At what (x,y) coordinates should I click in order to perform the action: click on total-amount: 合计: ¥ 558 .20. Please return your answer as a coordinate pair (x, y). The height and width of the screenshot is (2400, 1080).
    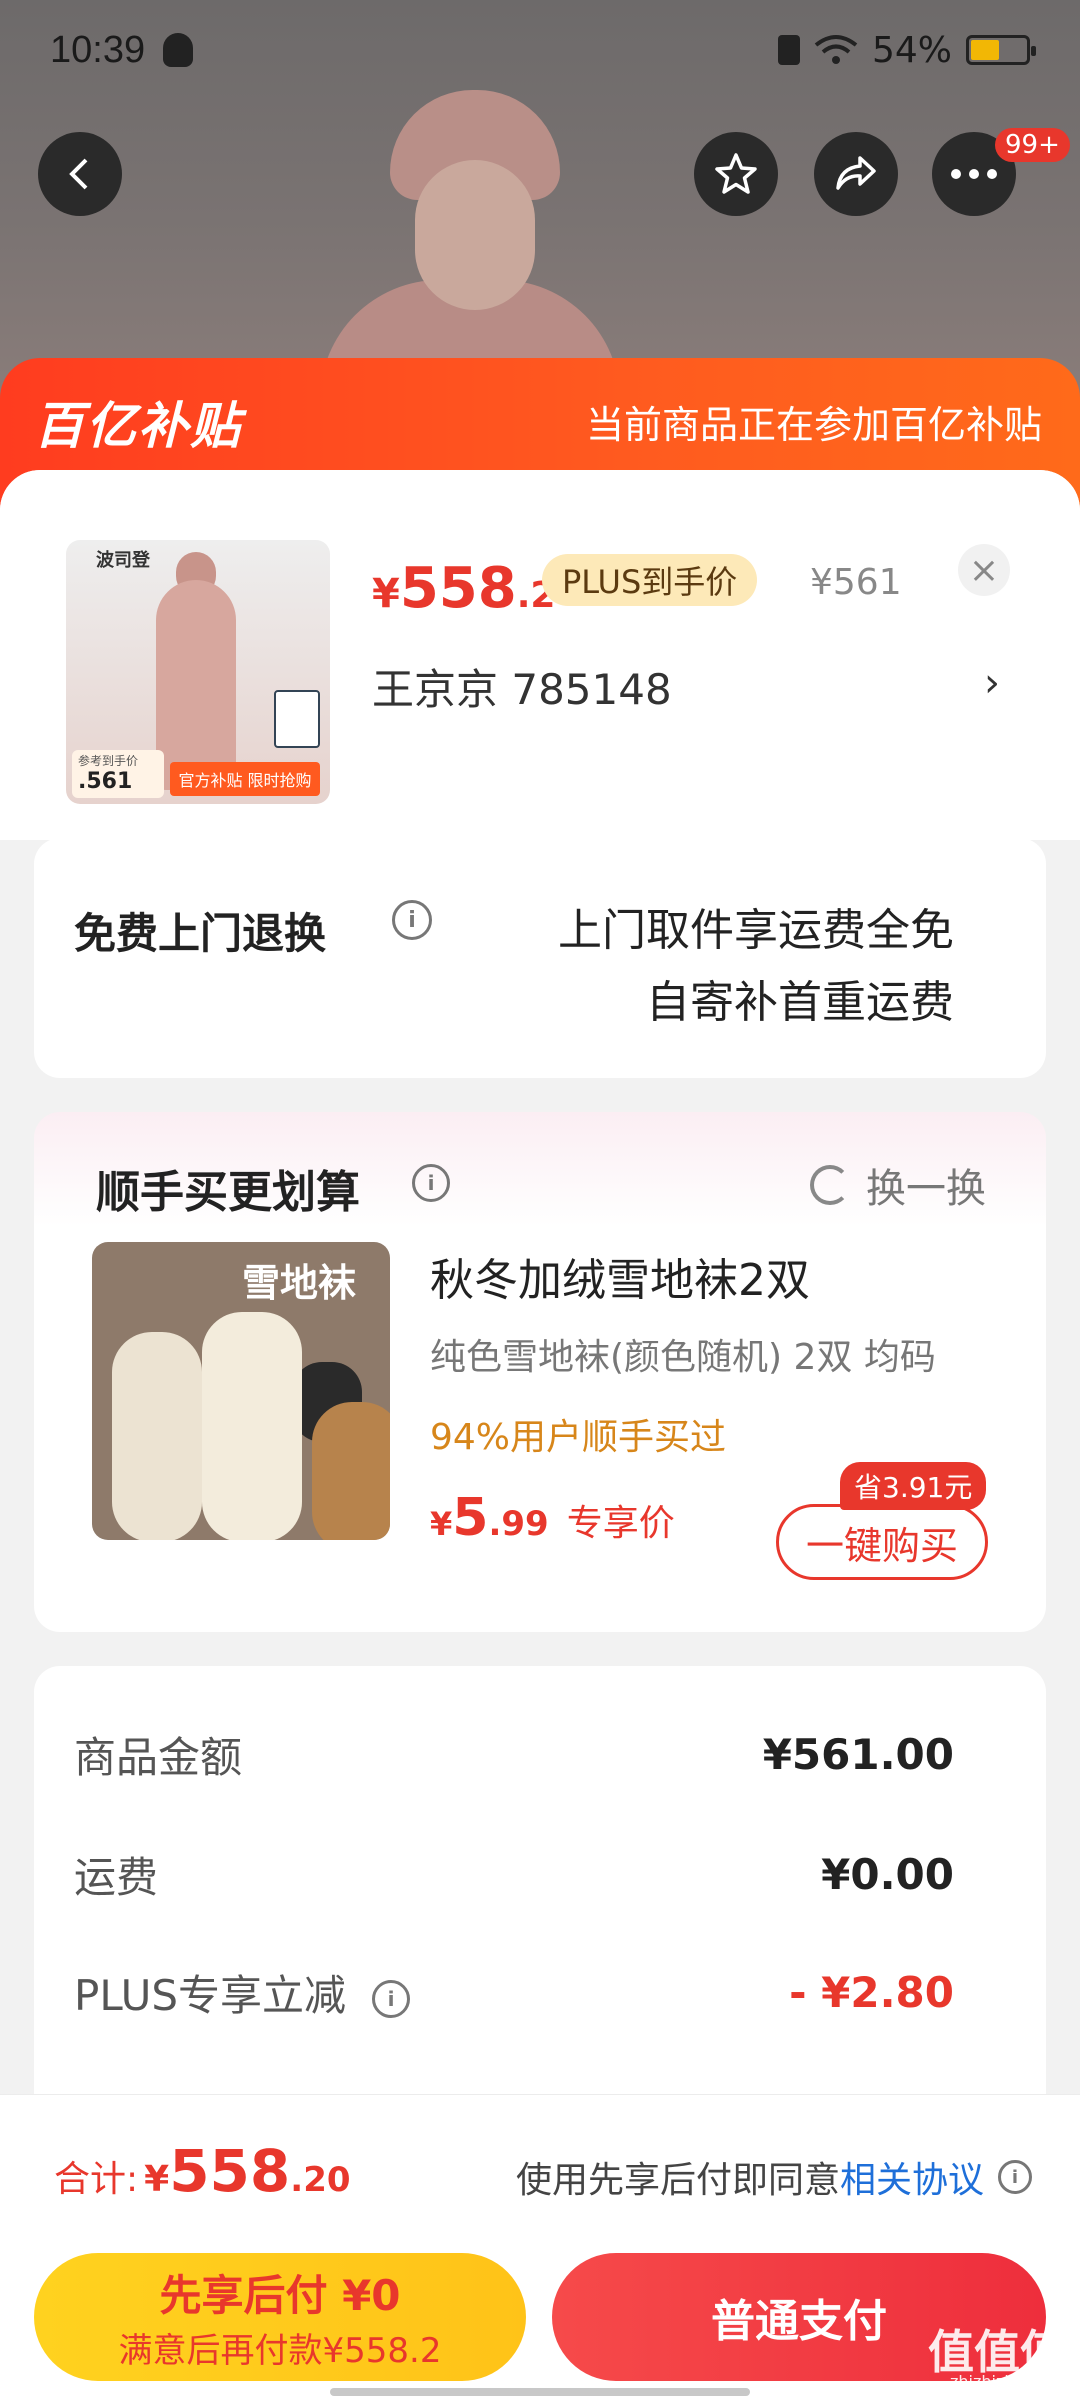
    Looking at the image, I should click on (202, 2171).